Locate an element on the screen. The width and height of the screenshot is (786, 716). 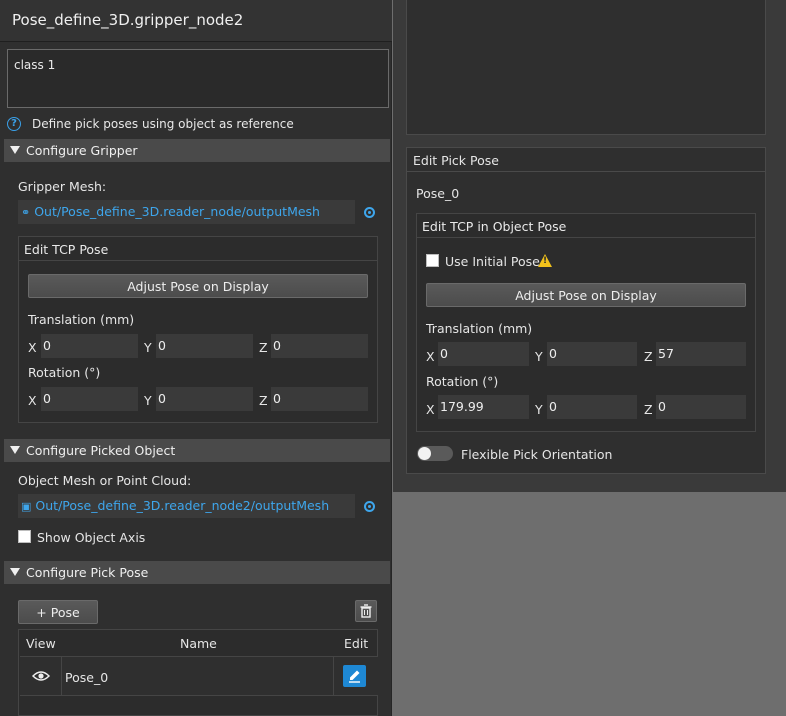
table-row: Pose_0 is located at coordinates (199, 676).